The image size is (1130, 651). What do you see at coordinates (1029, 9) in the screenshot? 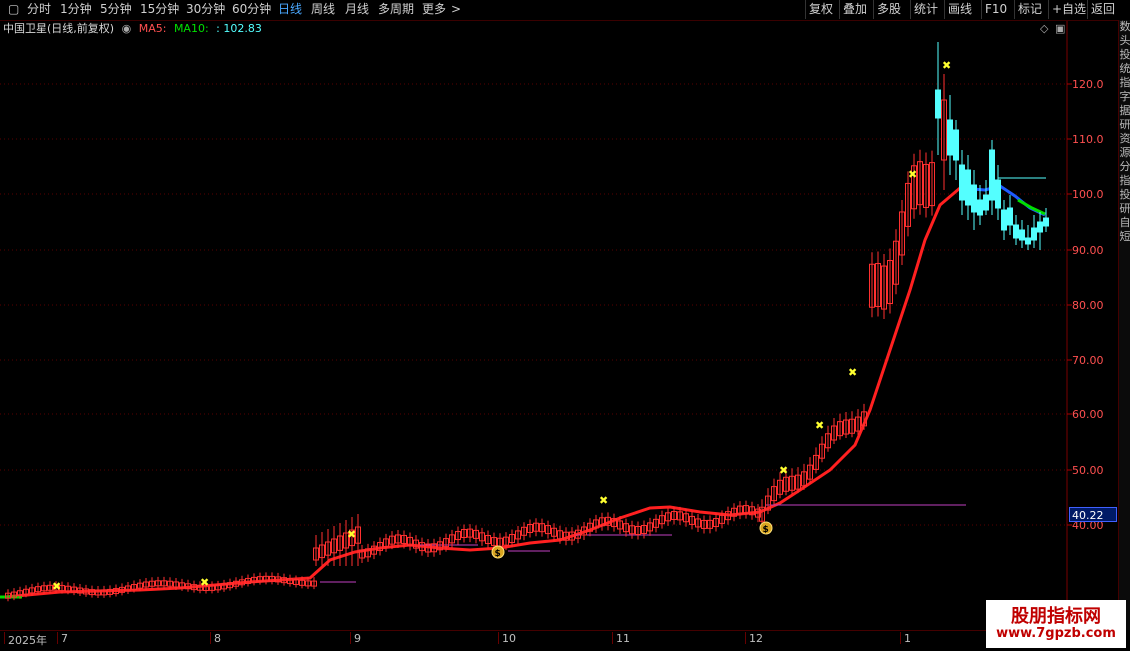
I see `biaoji-button: 标记` at bounding box center [1029, 9].